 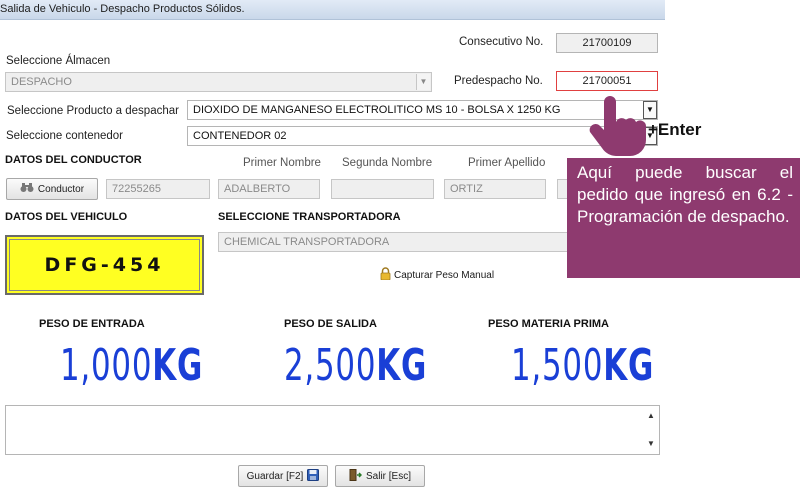 I want to click on peso-entrada-label: PESO DE ENTRADA, so click(x=92, y=324).